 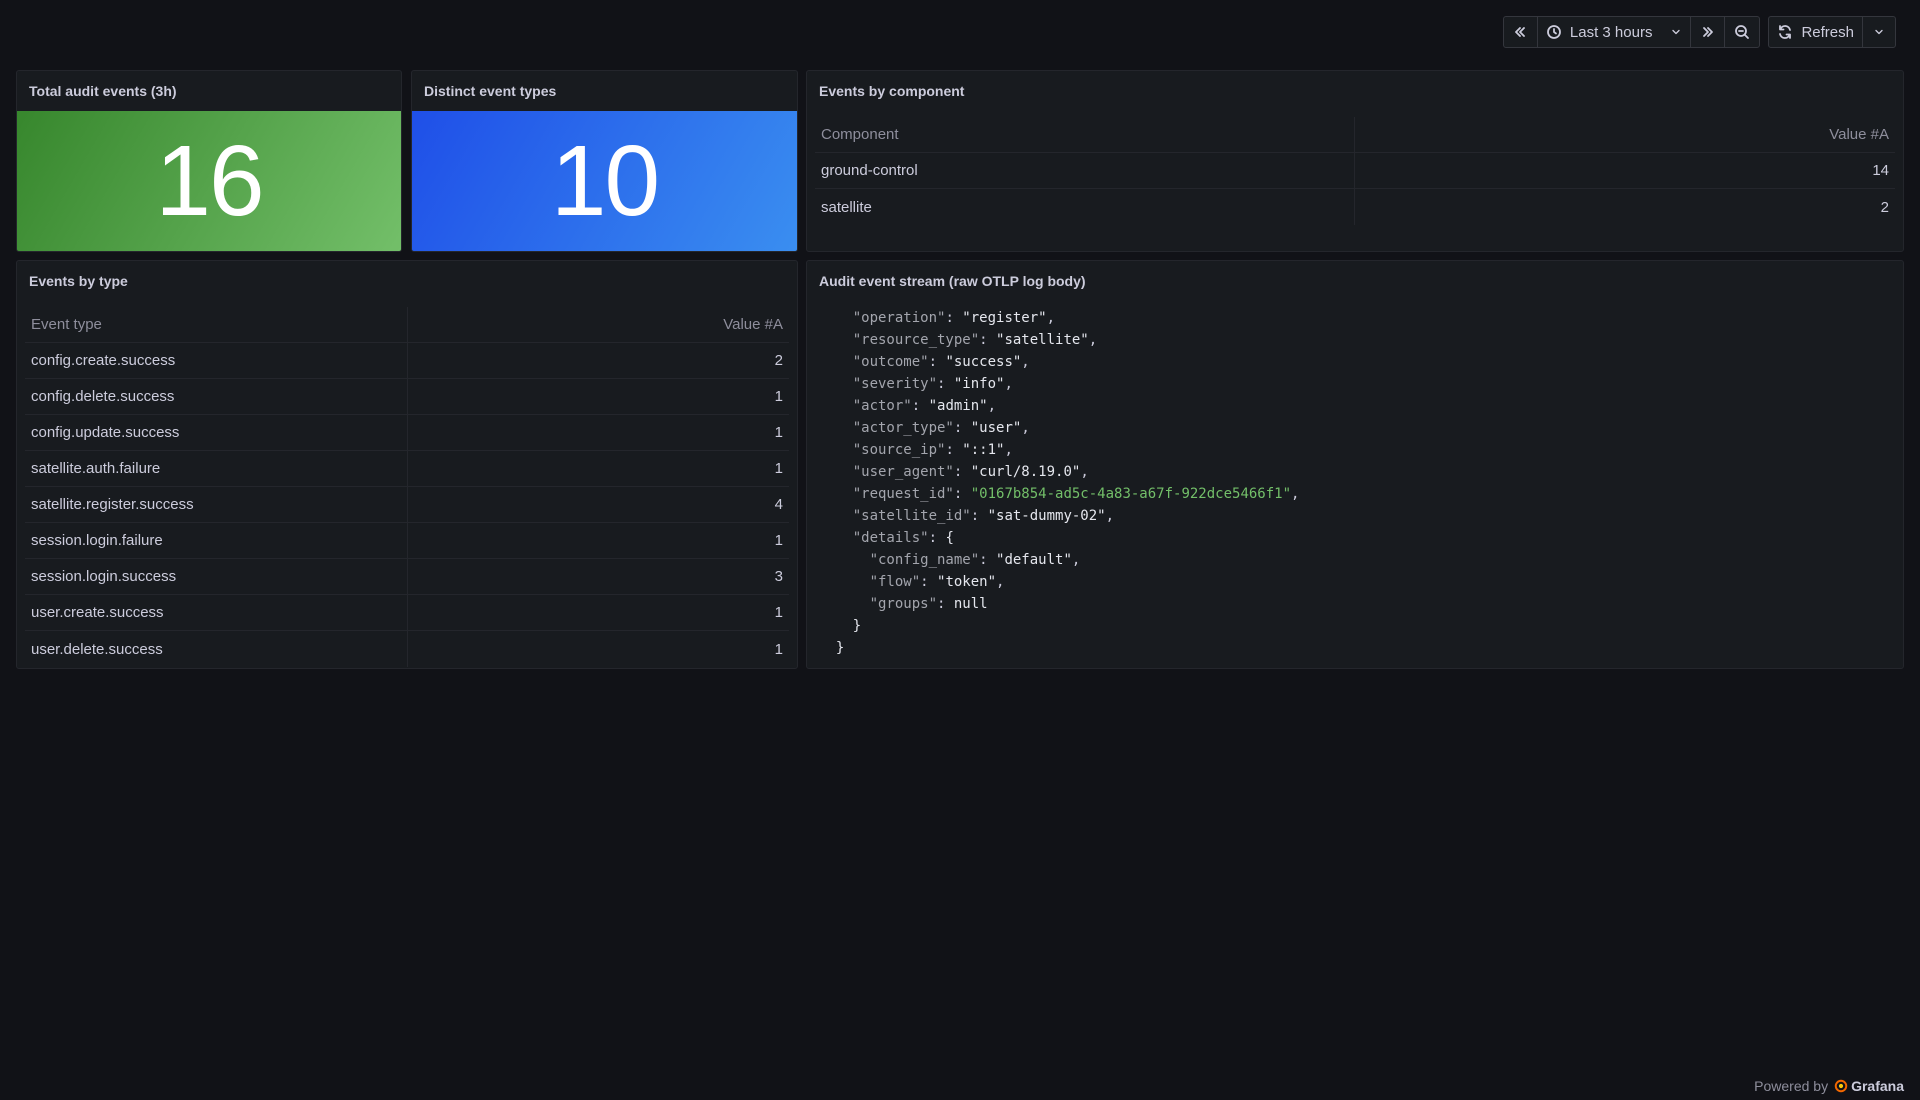 What do you see at coordinates (911, 516) in the screenshot?
I see `json-key: "satellite_id"` at bounding box center [911, 516].